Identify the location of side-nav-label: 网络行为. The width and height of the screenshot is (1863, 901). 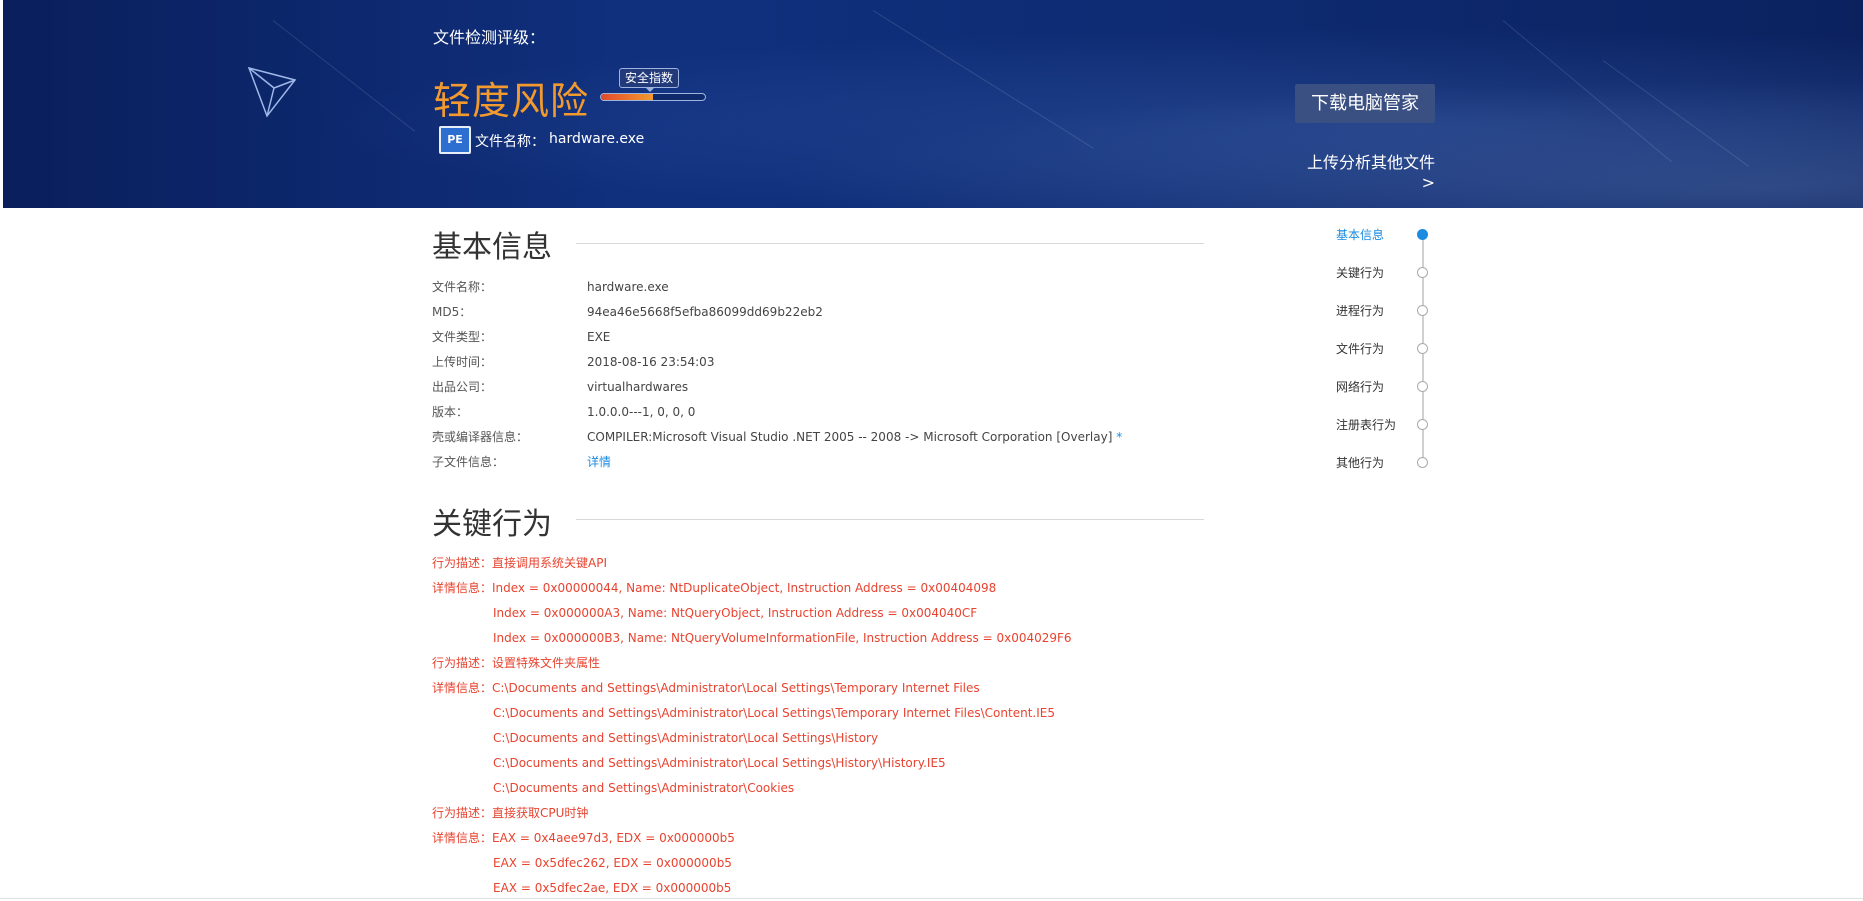
(1360, 387).